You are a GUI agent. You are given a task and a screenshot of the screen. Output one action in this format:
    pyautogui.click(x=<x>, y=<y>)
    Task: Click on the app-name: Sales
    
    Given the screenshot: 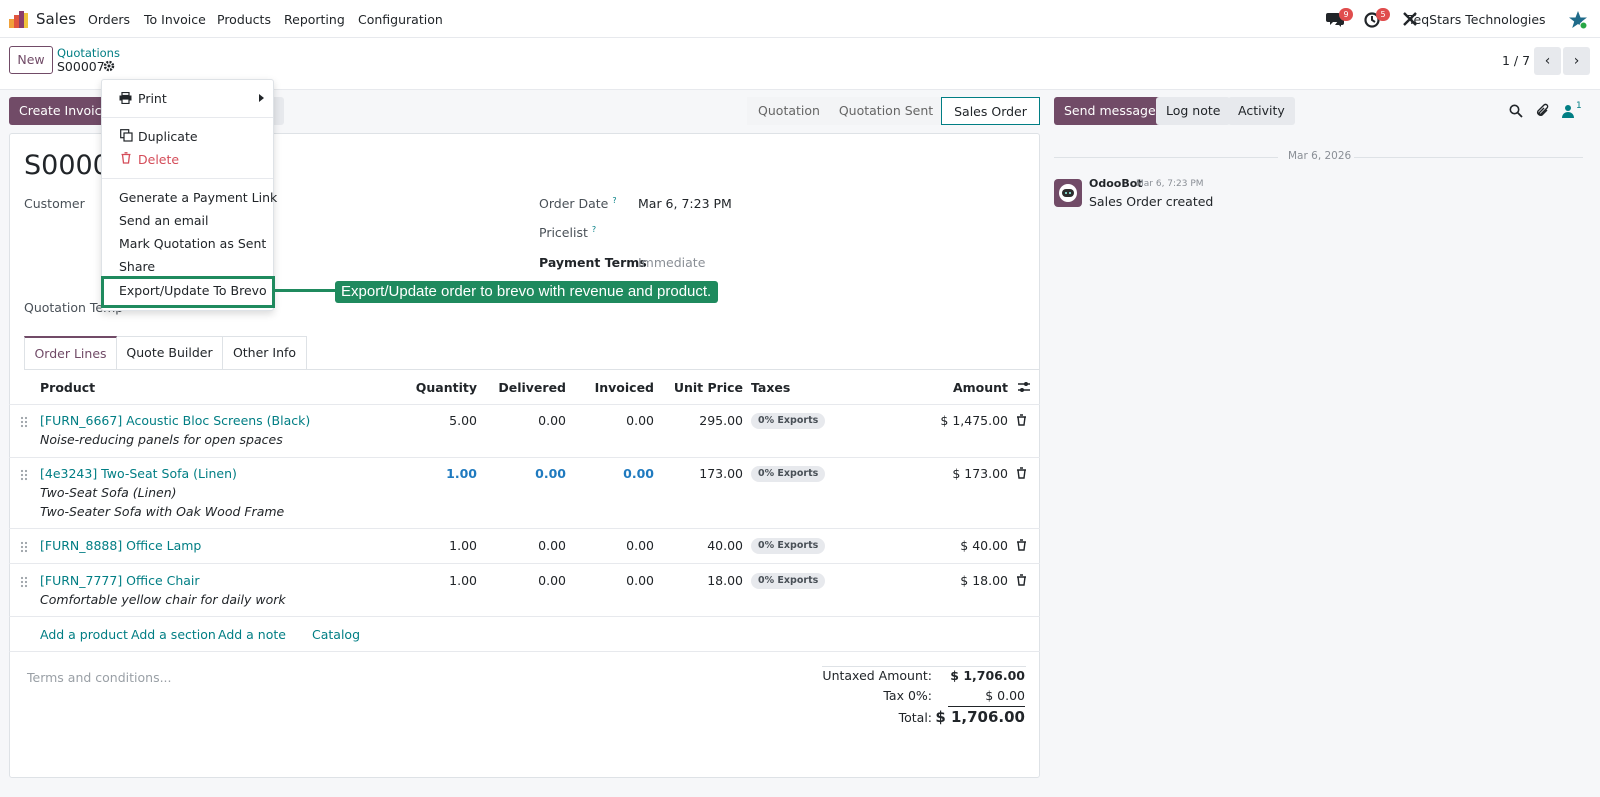 What is the action you would take?
    pyautogui.click(x=56, y=19)
    